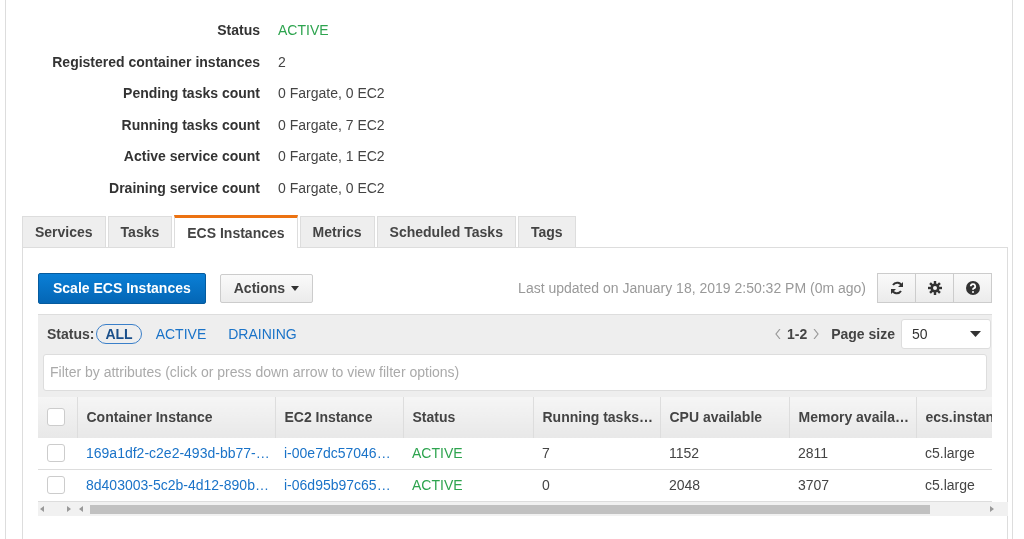 This screenshot has width=1024, height=539. What do you see at coordinates (331, 124) in the screenshot?
I see `detail-value: 0 Fargate, 7 EC2` at bounding box center [331, 124].